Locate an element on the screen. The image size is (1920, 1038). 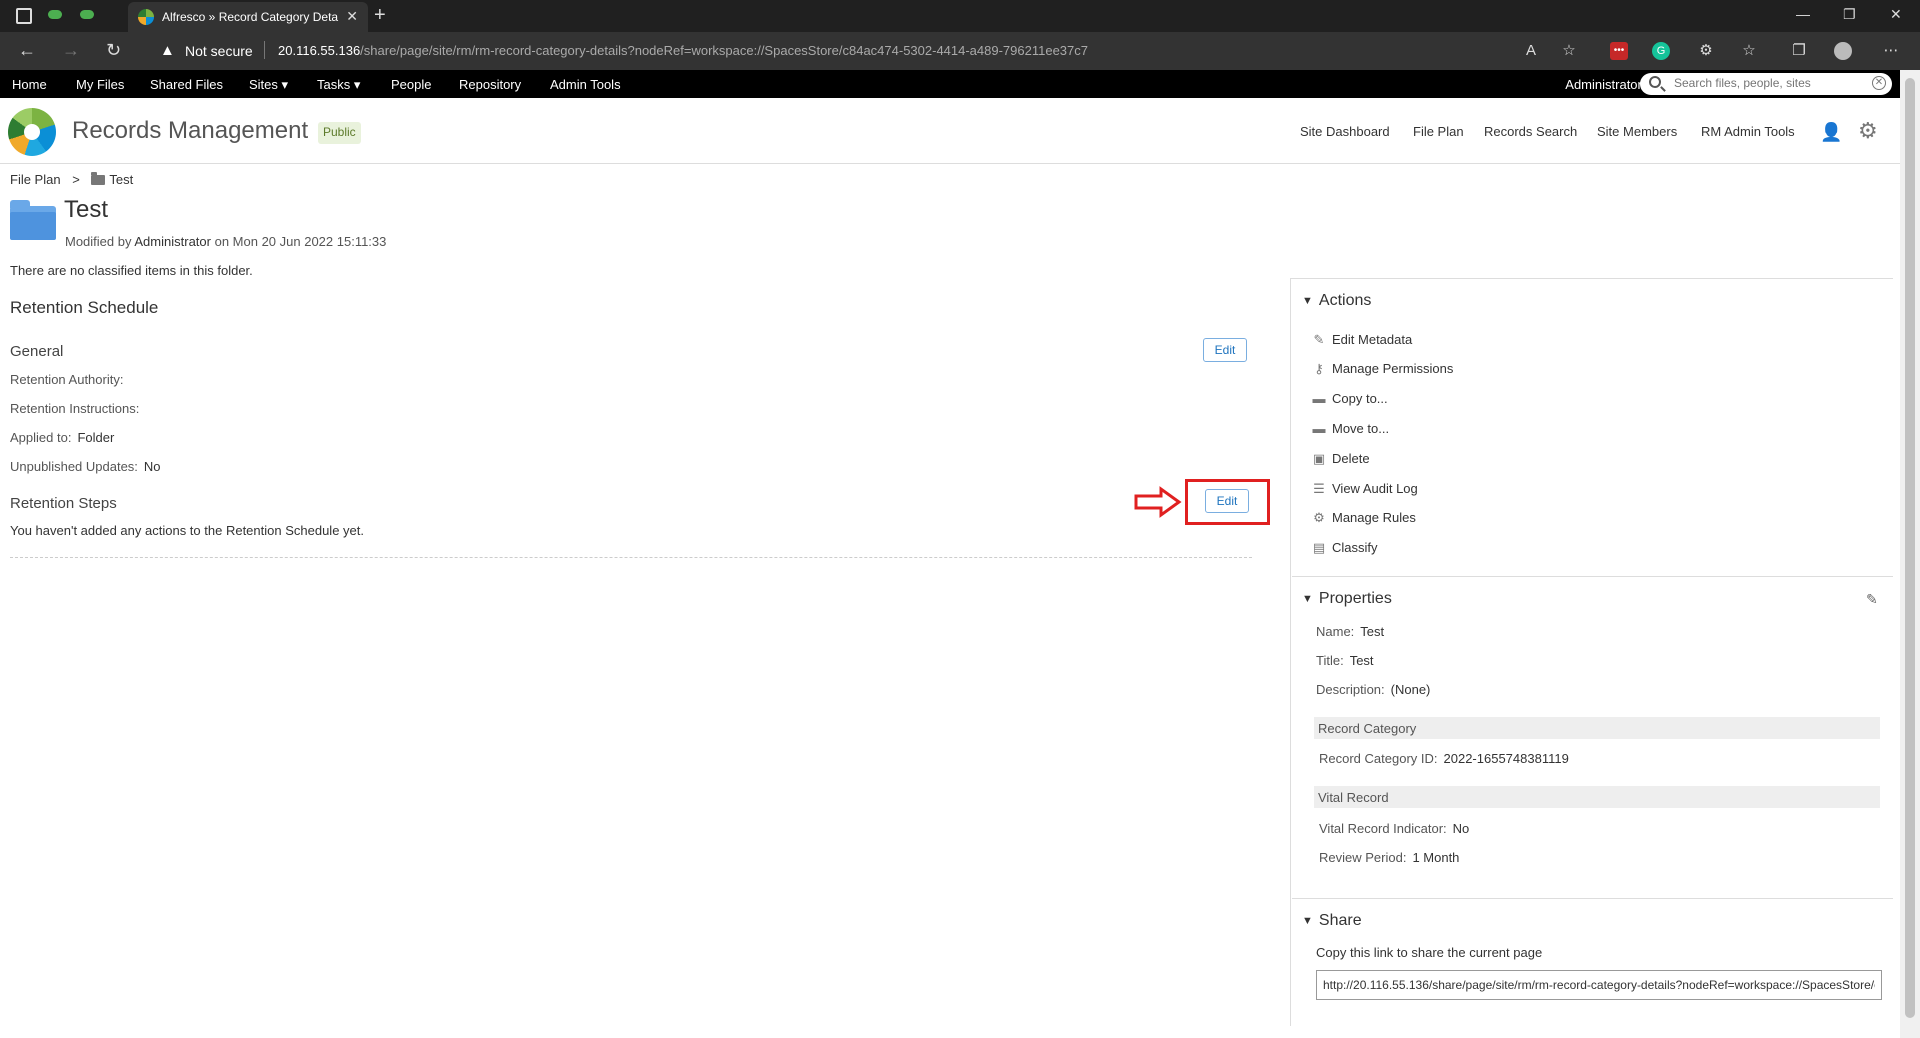
page-scrollbar is located at coordinates (1910, 554).